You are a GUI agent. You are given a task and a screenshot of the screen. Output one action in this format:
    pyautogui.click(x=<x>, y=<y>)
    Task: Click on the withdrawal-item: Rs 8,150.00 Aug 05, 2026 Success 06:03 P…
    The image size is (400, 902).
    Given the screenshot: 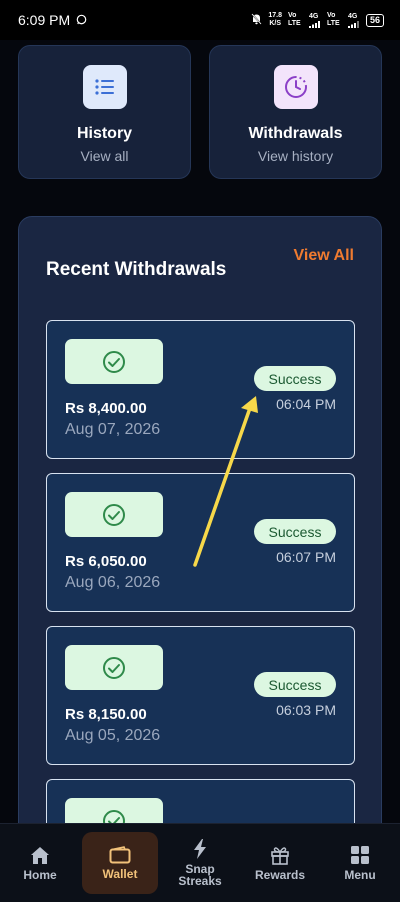 What is the action you would take?
    pyautogui.click(x=200, y=695)
    